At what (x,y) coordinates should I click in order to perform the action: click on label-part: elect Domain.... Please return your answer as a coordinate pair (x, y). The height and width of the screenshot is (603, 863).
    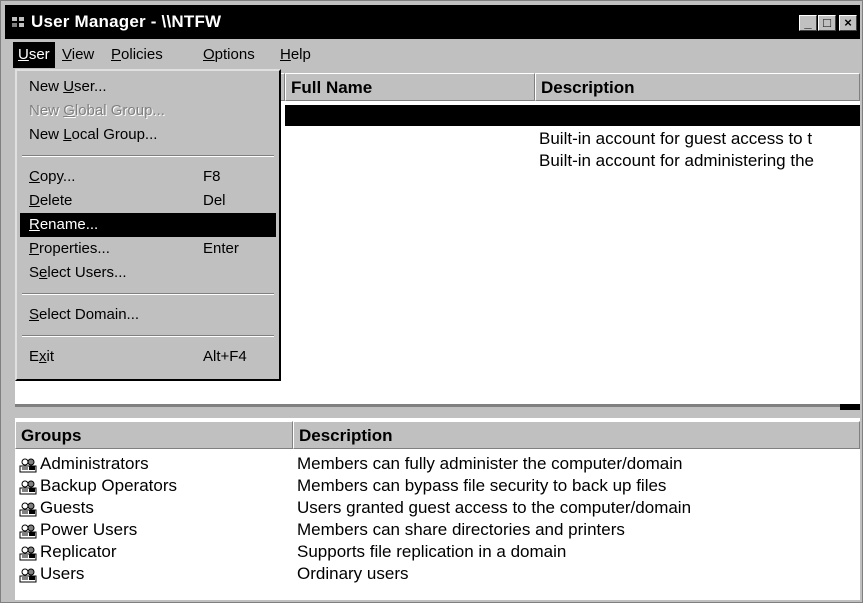
    Looking at the image, I should click on (89, 314).